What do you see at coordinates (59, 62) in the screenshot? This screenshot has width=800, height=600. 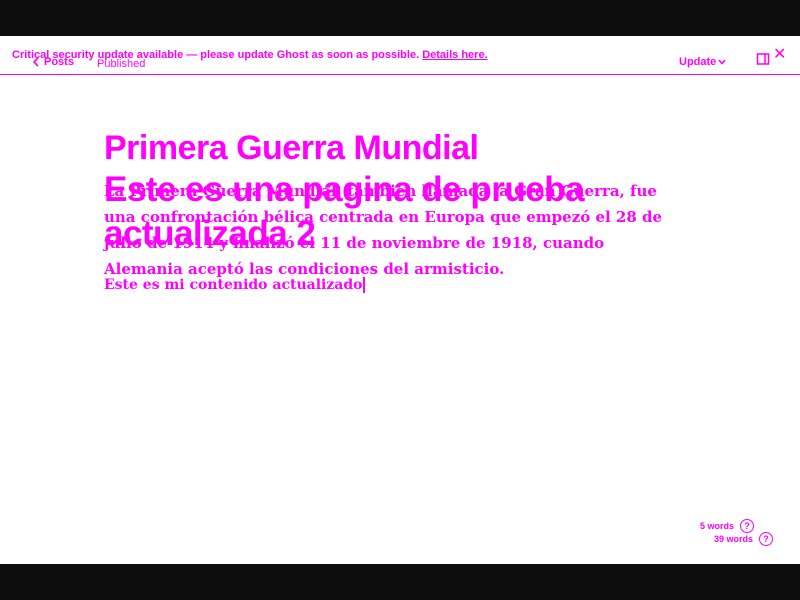 I see `back-label: Posts` at bounding box center [59, 62].